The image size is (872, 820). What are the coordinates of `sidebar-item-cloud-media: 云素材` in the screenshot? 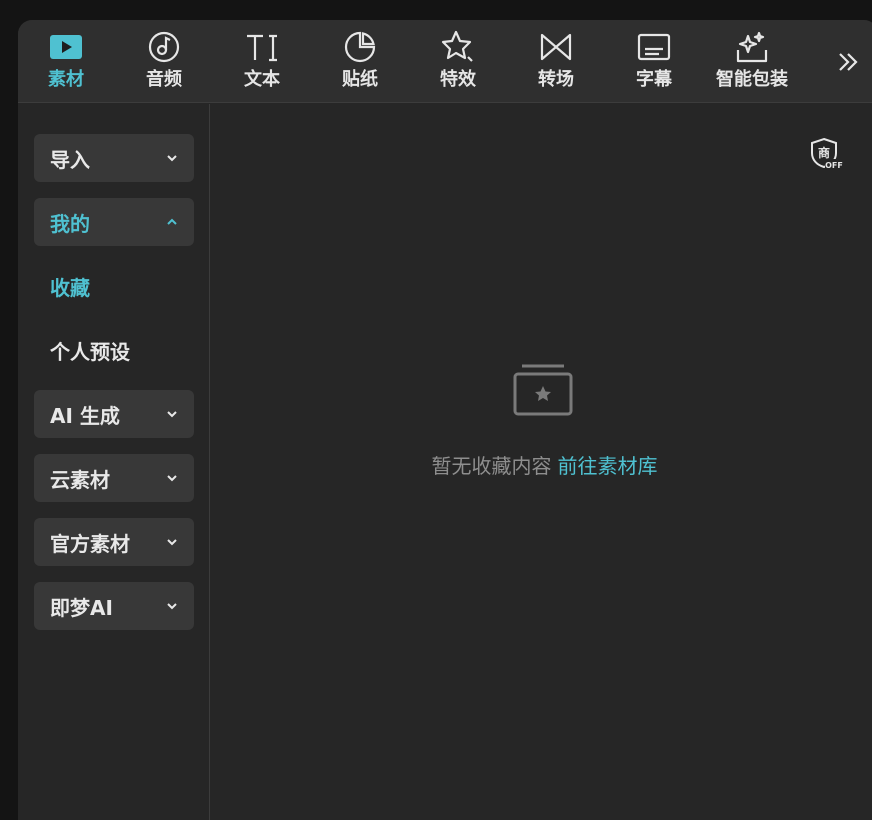 It's located at (114, 478).